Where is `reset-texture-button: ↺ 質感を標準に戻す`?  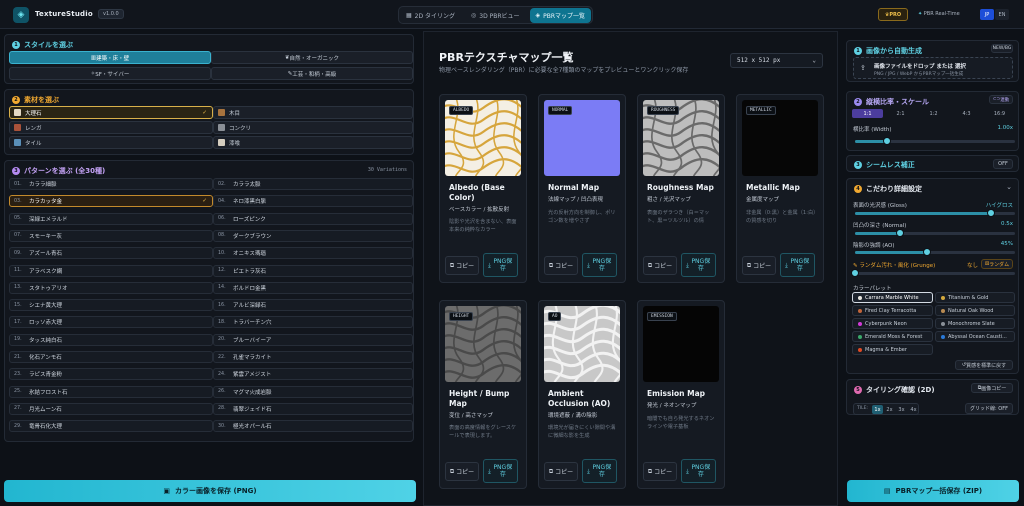 reset-texture-button: ↺ 質感を標準に戻す is located at coordinates (984, 365).